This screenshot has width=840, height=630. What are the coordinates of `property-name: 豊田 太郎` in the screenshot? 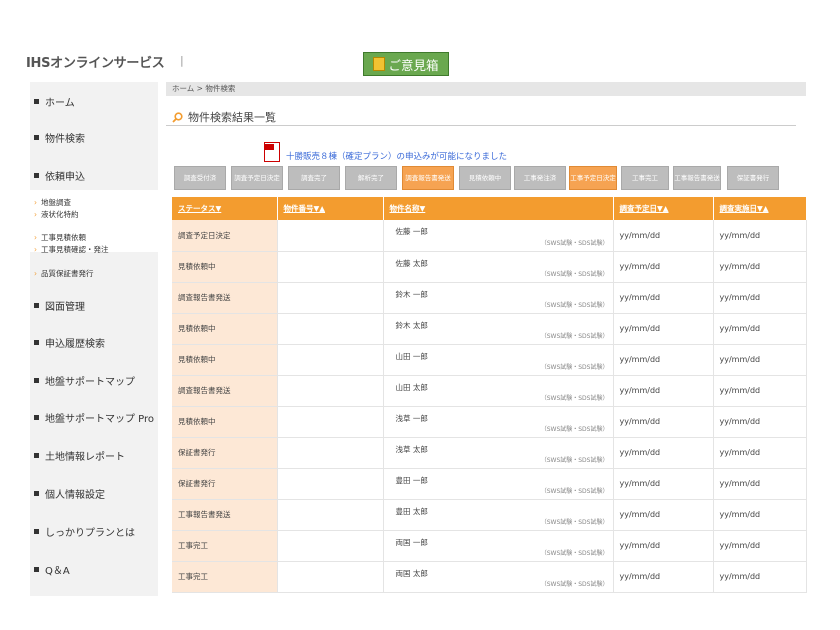 It's located at (412, 511).